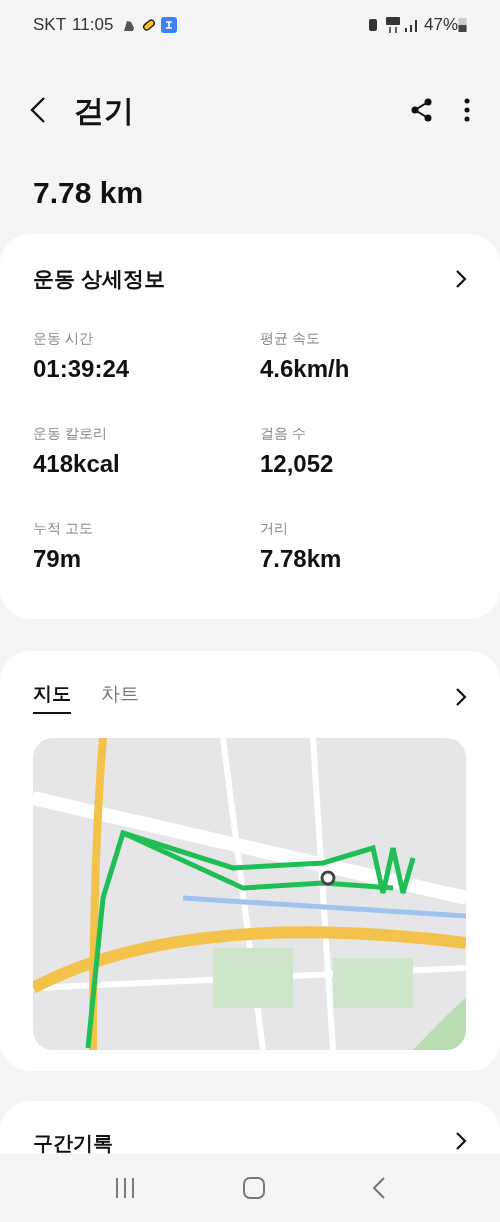 Image resolution: width=500 pixels, height=1222 pixels. What do you see at coordinates (274, 528) in the screenshot?
I see `stat-label: 거리` at bounding box center [274, 528].